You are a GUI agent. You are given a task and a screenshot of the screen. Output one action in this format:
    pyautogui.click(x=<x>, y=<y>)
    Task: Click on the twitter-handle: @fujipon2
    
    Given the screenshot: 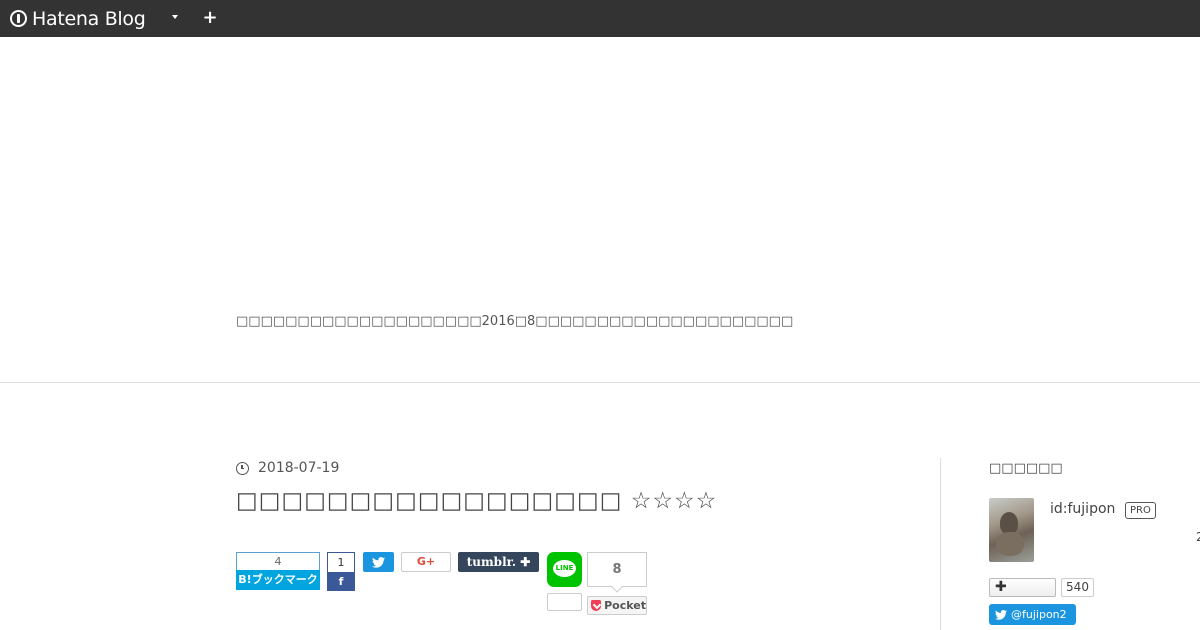 What is the action you would take?
    pyautogui.click(x=1039, y=614)
    